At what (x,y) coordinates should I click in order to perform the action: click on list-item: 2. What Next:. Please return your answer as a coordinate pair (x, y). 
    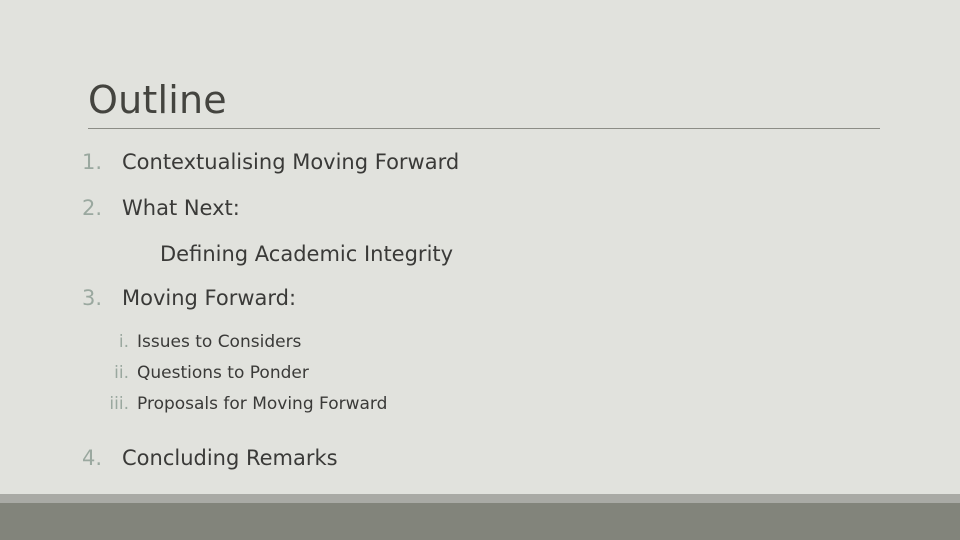
    Looking at the image, I should click on (492, 208).